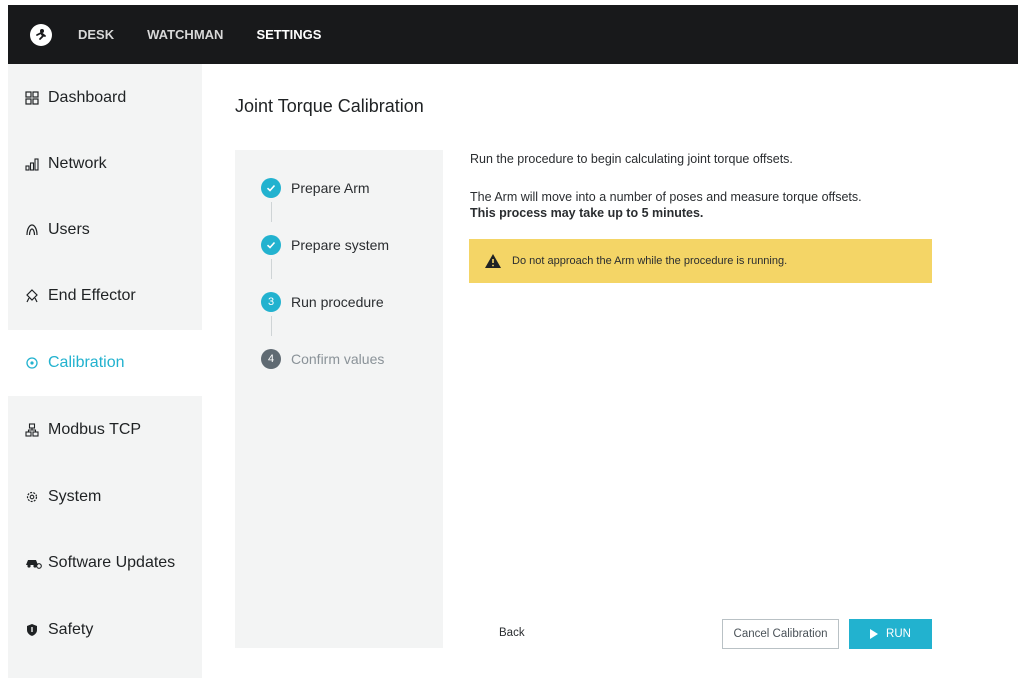 The width and height of the screenshot is (1018, 678). I want to click on sidebar-item-network: Network, so click(105, 164).